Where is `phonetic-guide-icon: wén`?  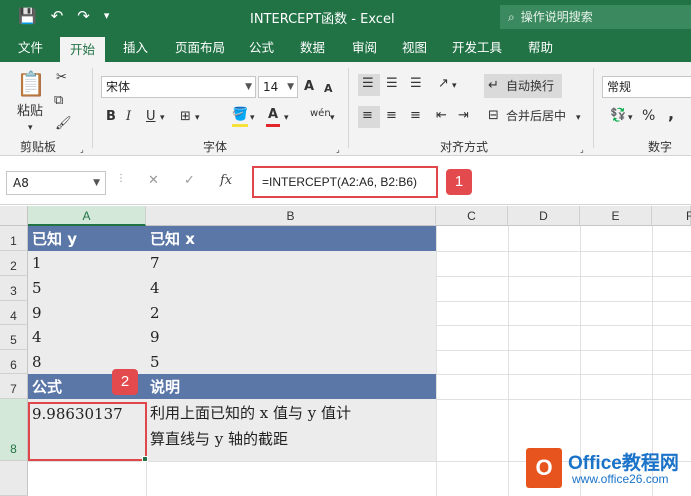 phonetic-guide-icon: wén is located at coordinates (320, 114).